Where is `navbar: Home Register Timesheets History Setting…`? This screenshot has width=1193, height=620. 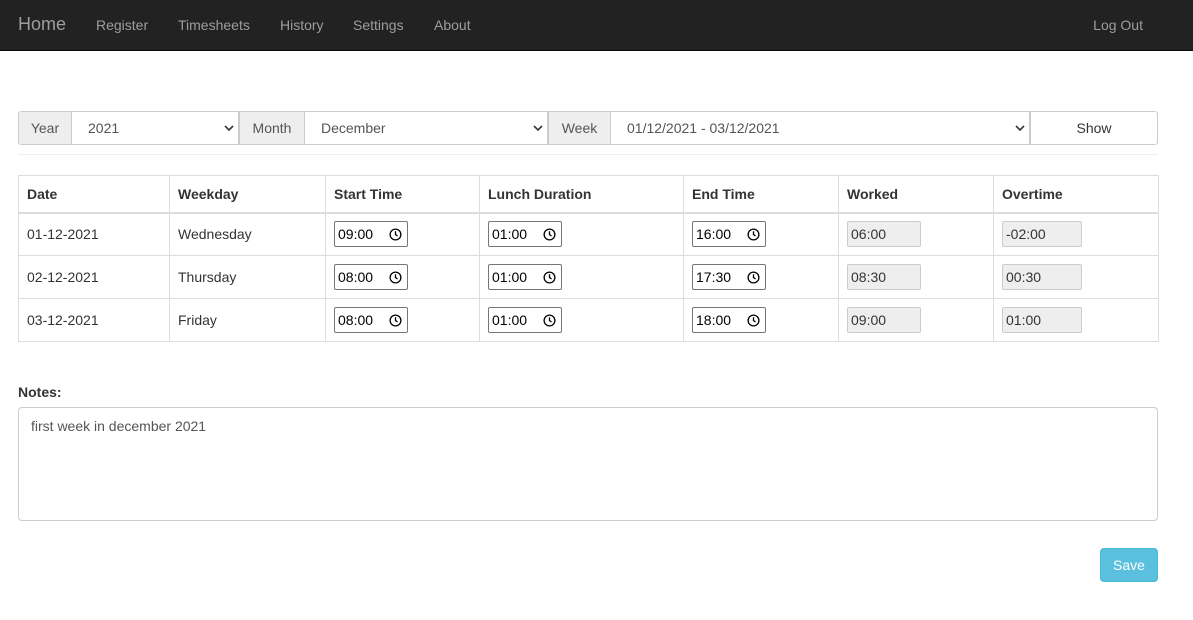 navbar: Home Register Timesheets History Setting… is located at coordinates (596, 25).